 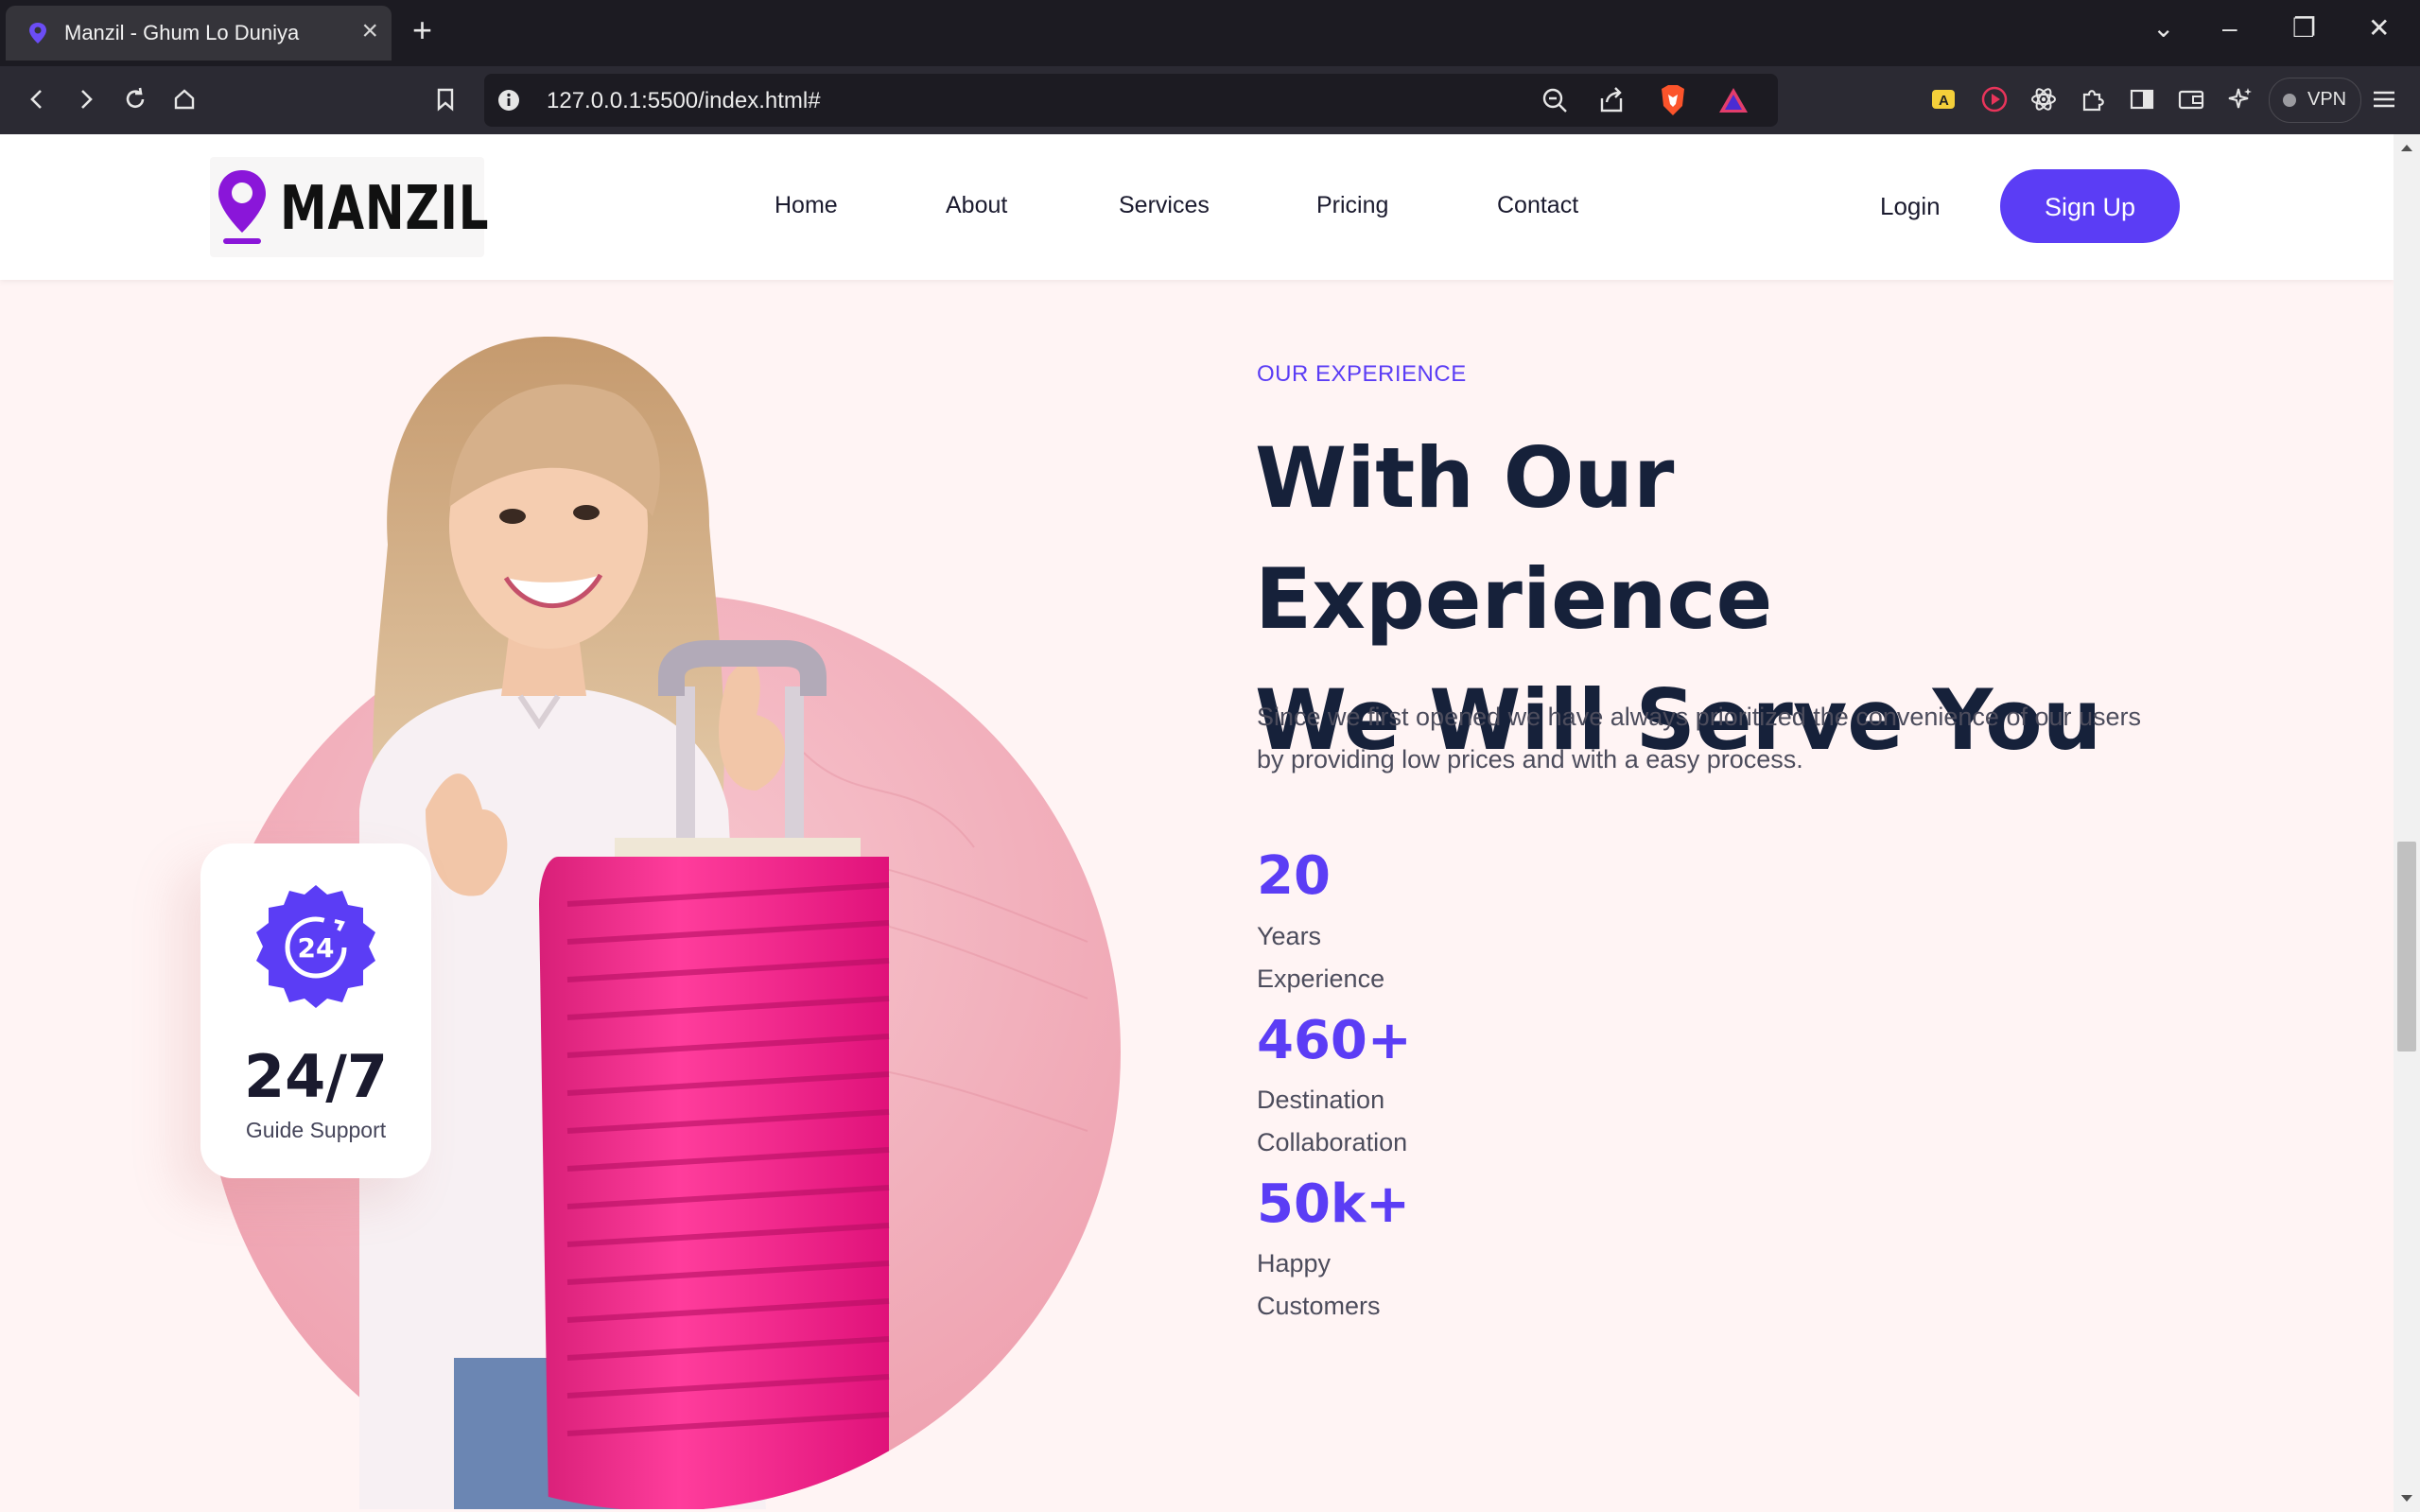 I want to click on browser-tab: Manzil - Ghum Lo Duniya ×, so click(x=199, y=33).